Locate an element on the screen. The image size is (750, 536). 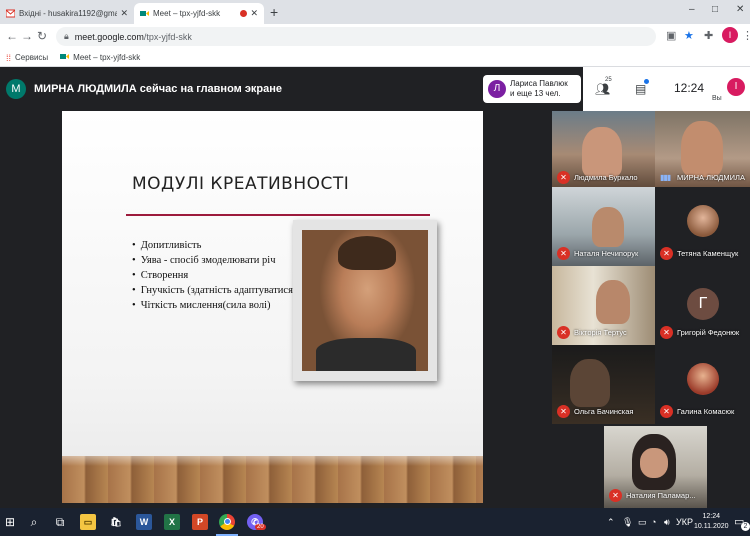
participant-tile: ✕ Вікторія Тертус is located at coordinates (603, 305).